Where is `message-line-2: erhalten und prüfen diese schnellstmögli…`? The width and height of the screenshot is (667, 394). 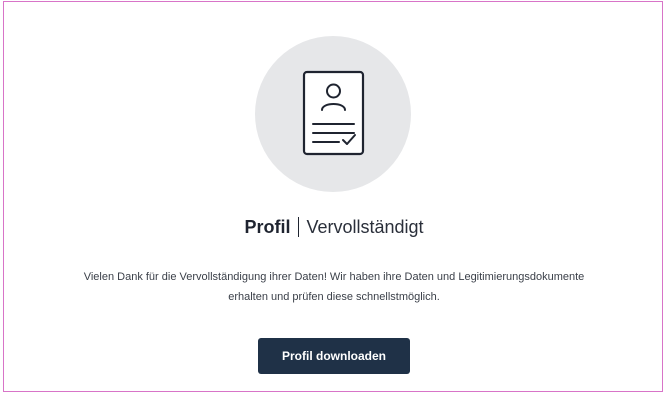
message-line-2: erhalten und prüfen diese schnellstmögli… is located at coordinates (334, 297).